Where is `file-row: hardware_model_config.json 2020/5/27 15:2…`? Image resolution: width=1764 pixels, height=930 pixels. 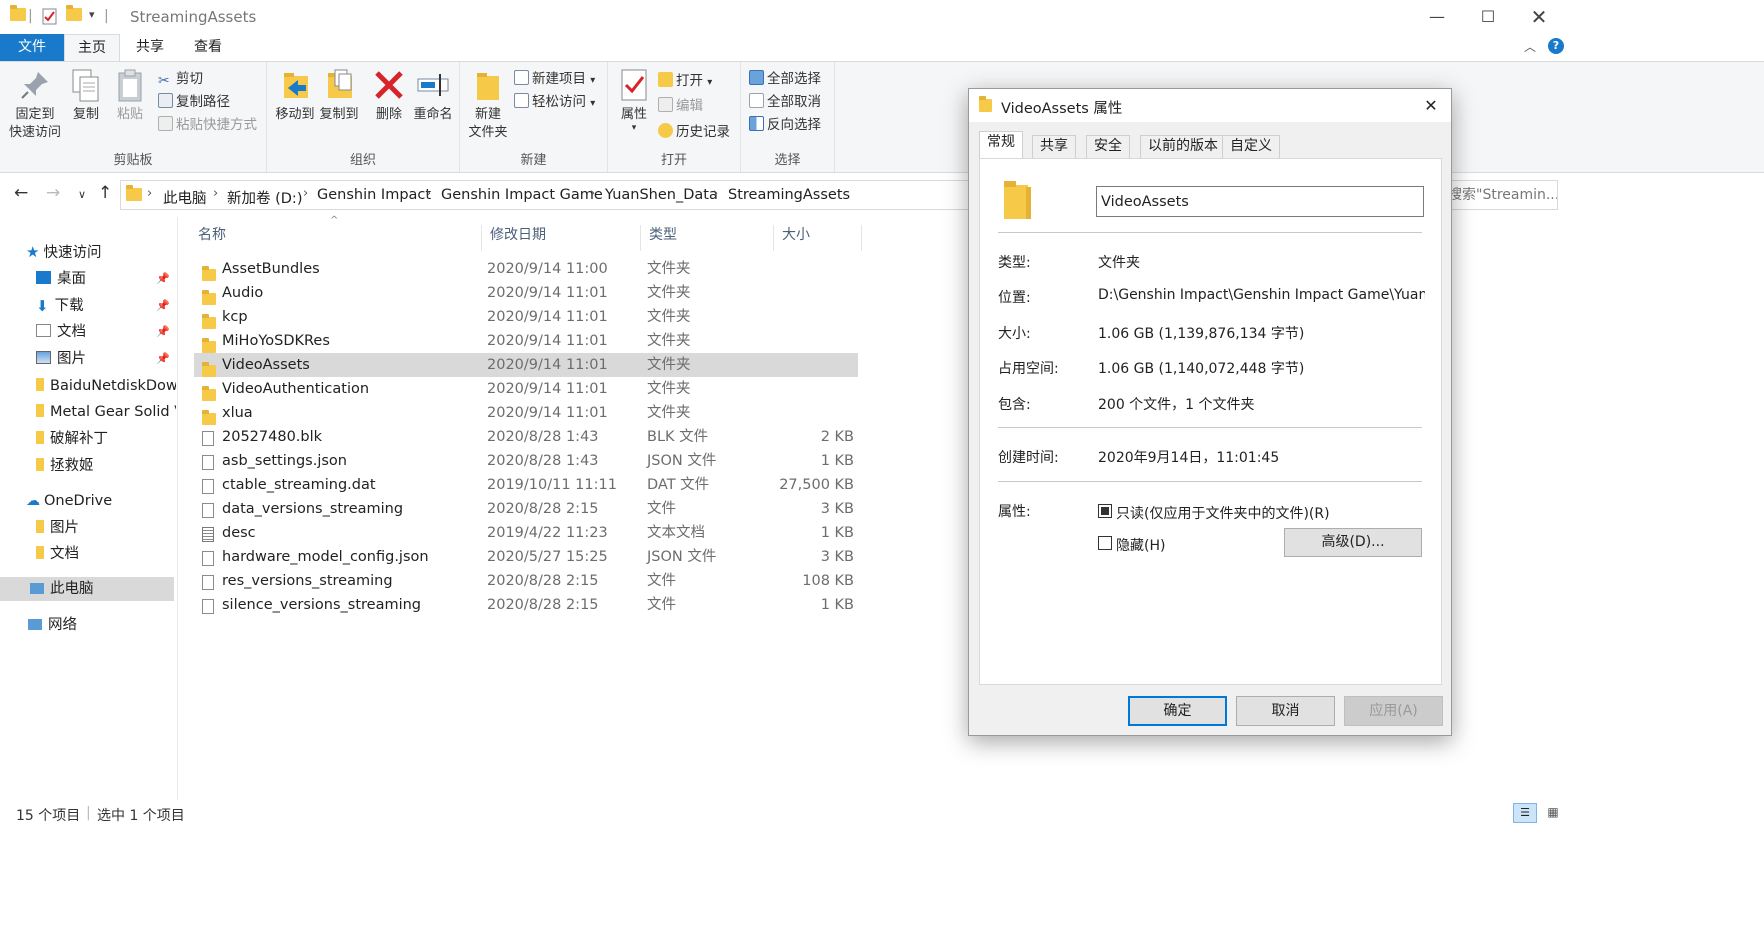
file-row: hardware_model_config.json 2020/5/27 15:2… is located at coordinates (526, 557).